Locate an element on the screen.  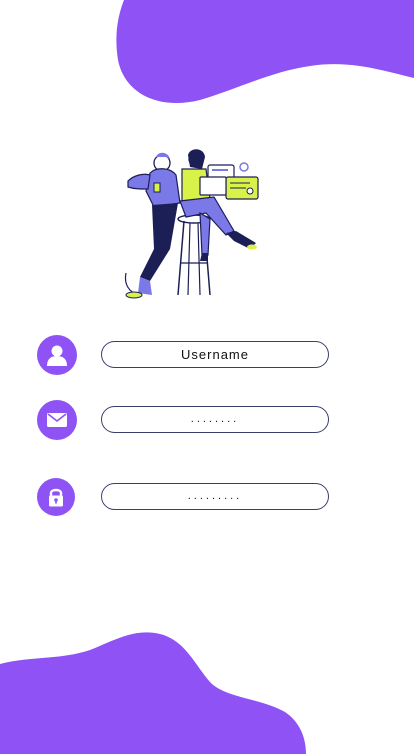
password-input is located at coordinates (215, 496).